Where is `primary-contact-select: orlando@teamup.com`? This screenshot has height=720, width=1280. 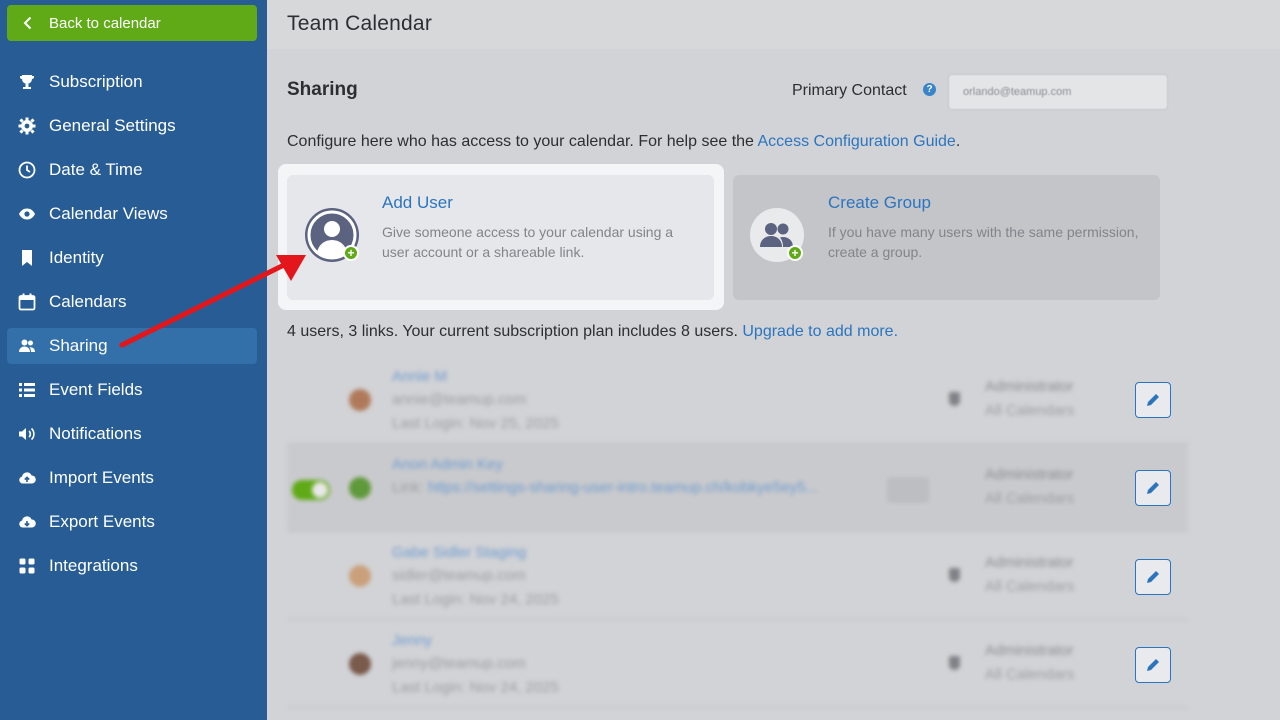
primary-contact-select: orlando@teamup.com is located at coordinates (1058, 92).